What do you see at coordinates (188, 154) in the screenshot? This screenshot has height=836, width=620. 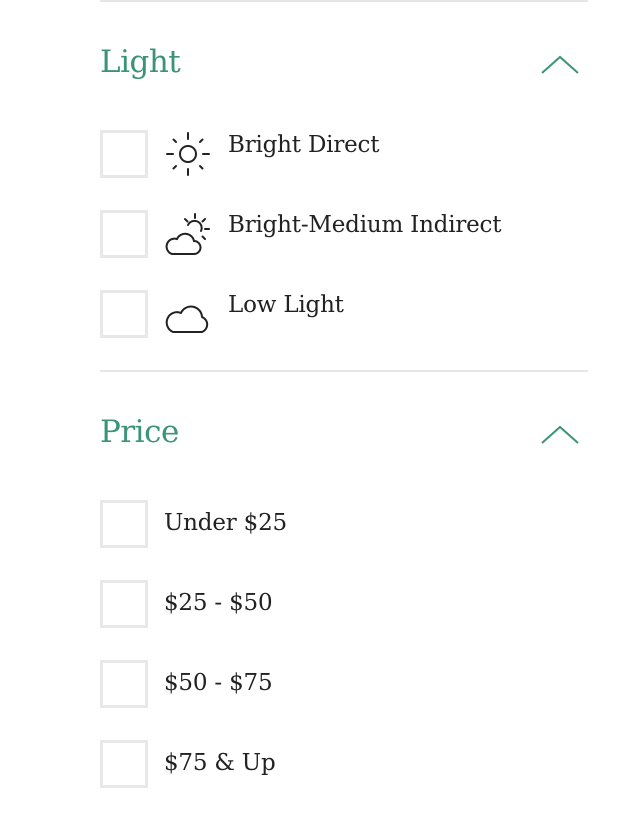 I see `sun-icon` at bounding box center [188, 154].